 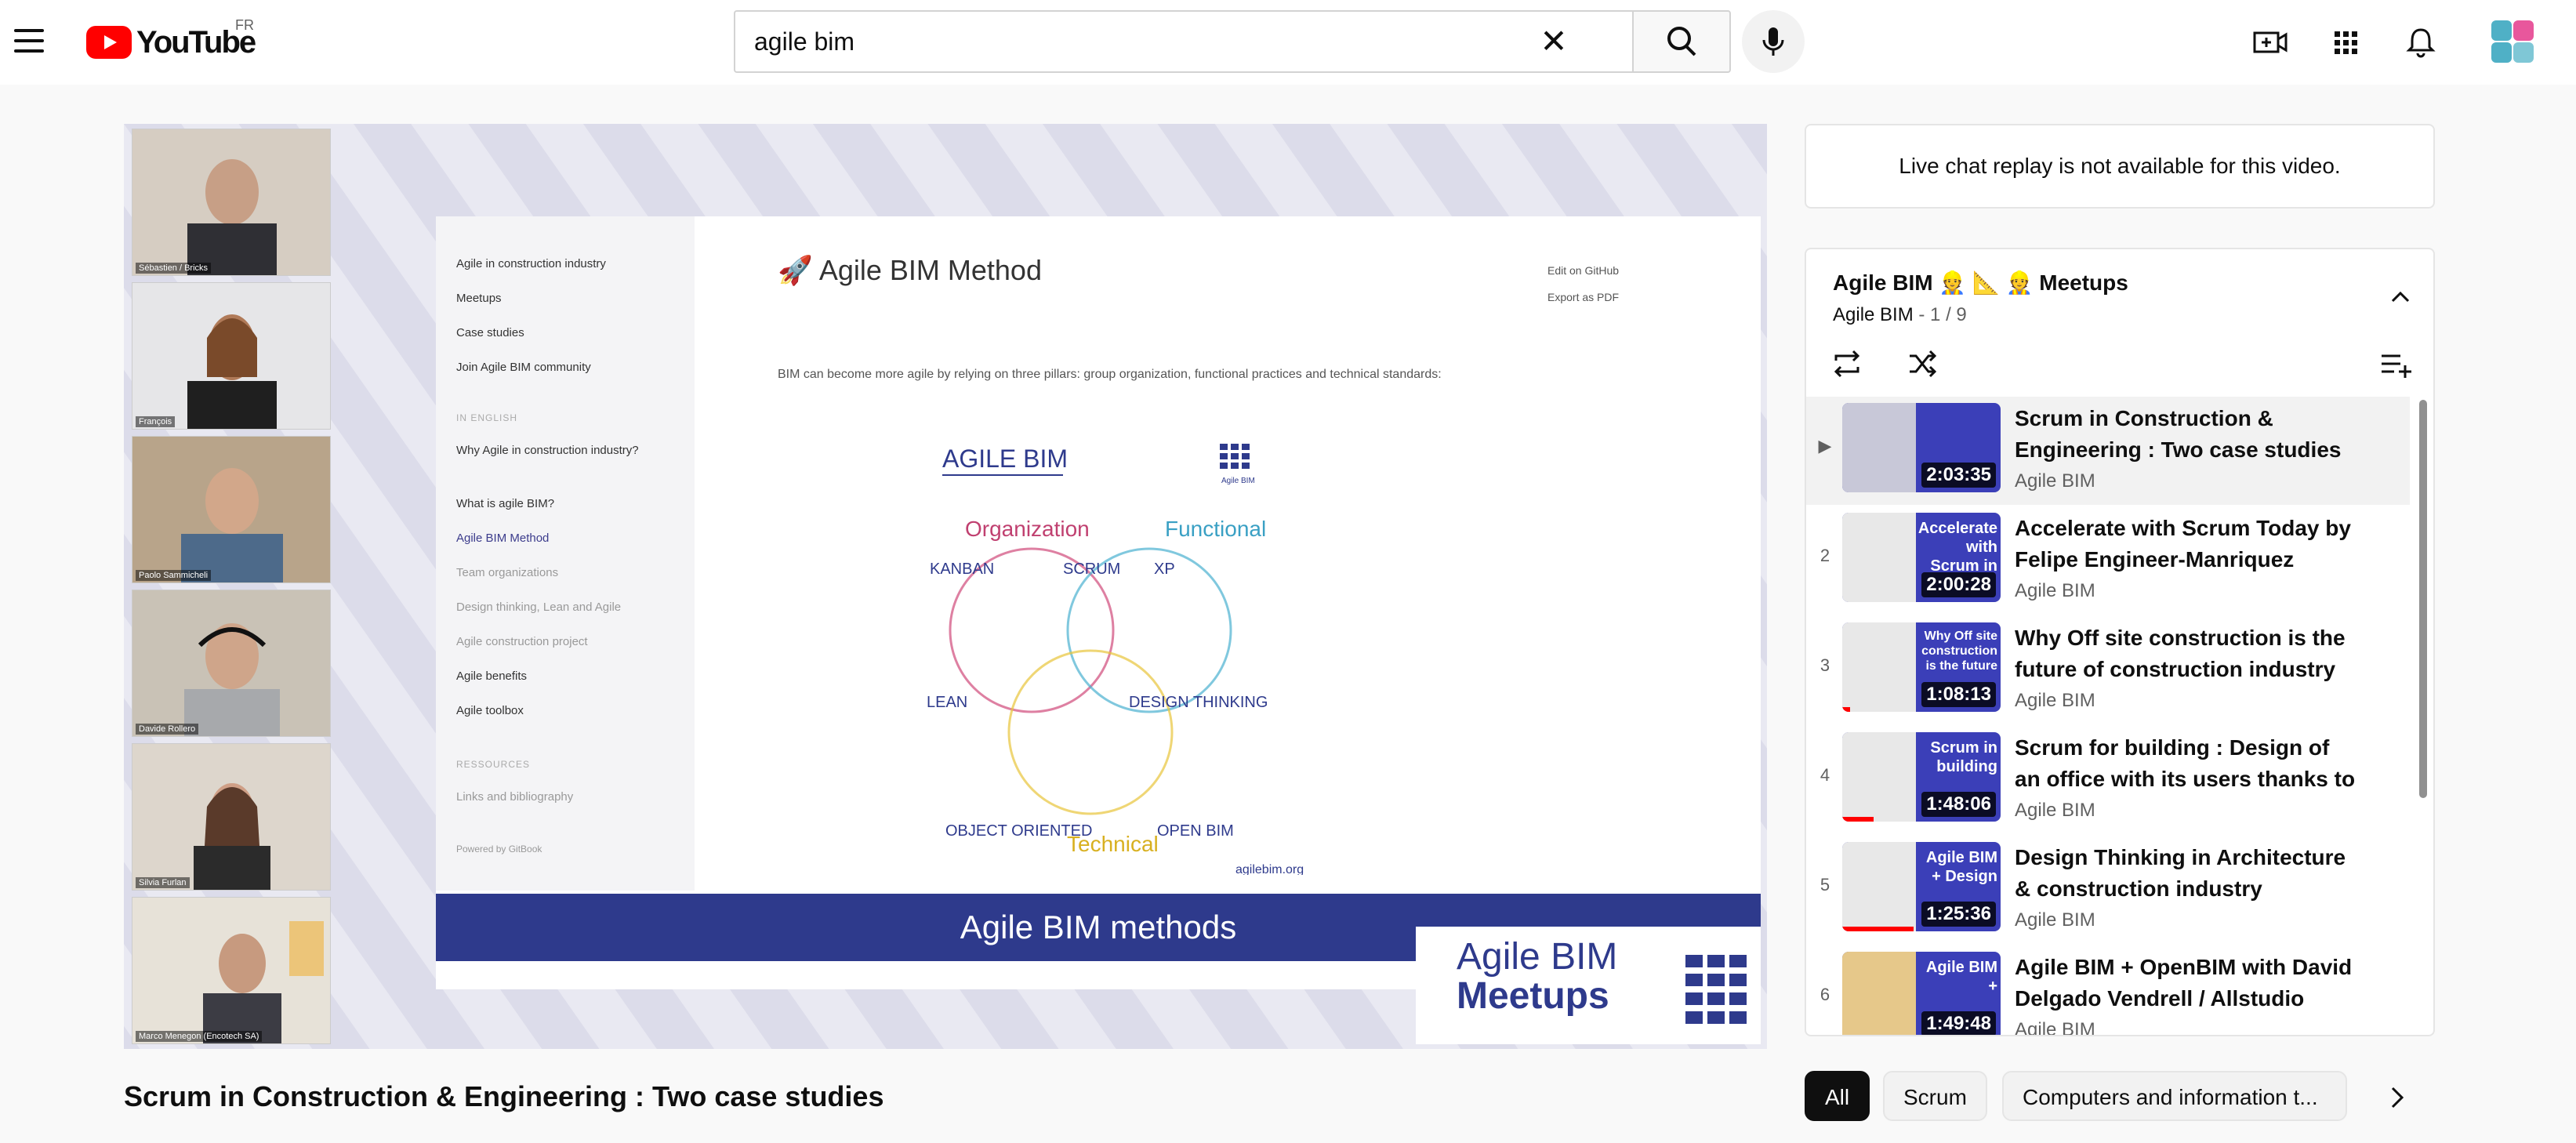 What do you see at coordinates (2270, 42) in the screenshot?
I see `create-video-icon` at bounding box center [2270, 42].